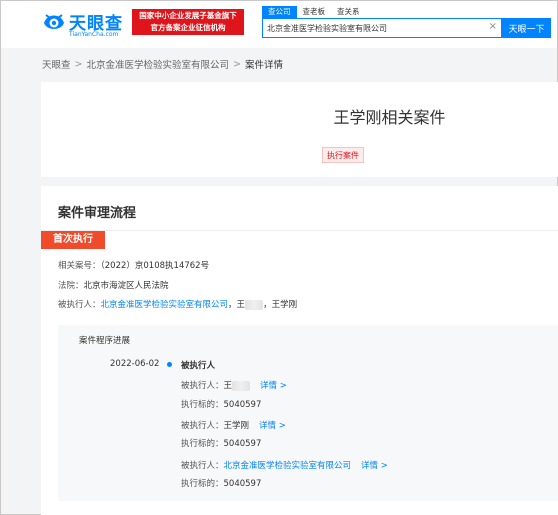 This screenshot has height=515, width=558. Describe the element at coordinates (288, 466) in the screenshot. I see `entry-company-link: 北京金准医学检验实验室有限公司` at that location.